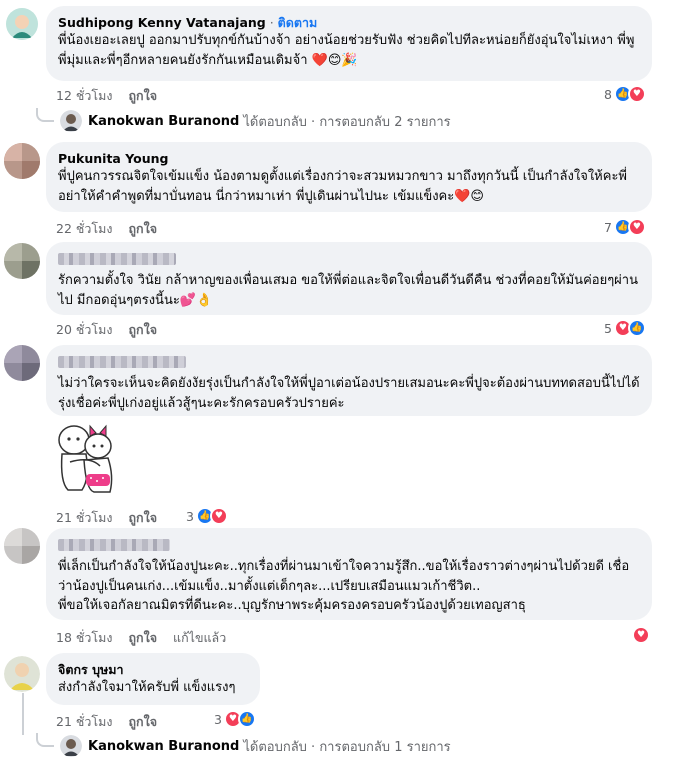 The image size is (689, 759). What do you see at coordinates (235, 719) in the screenshot?
I see `reaction-summary: 3 ♥ 👍` at bounding box center [235, 719].